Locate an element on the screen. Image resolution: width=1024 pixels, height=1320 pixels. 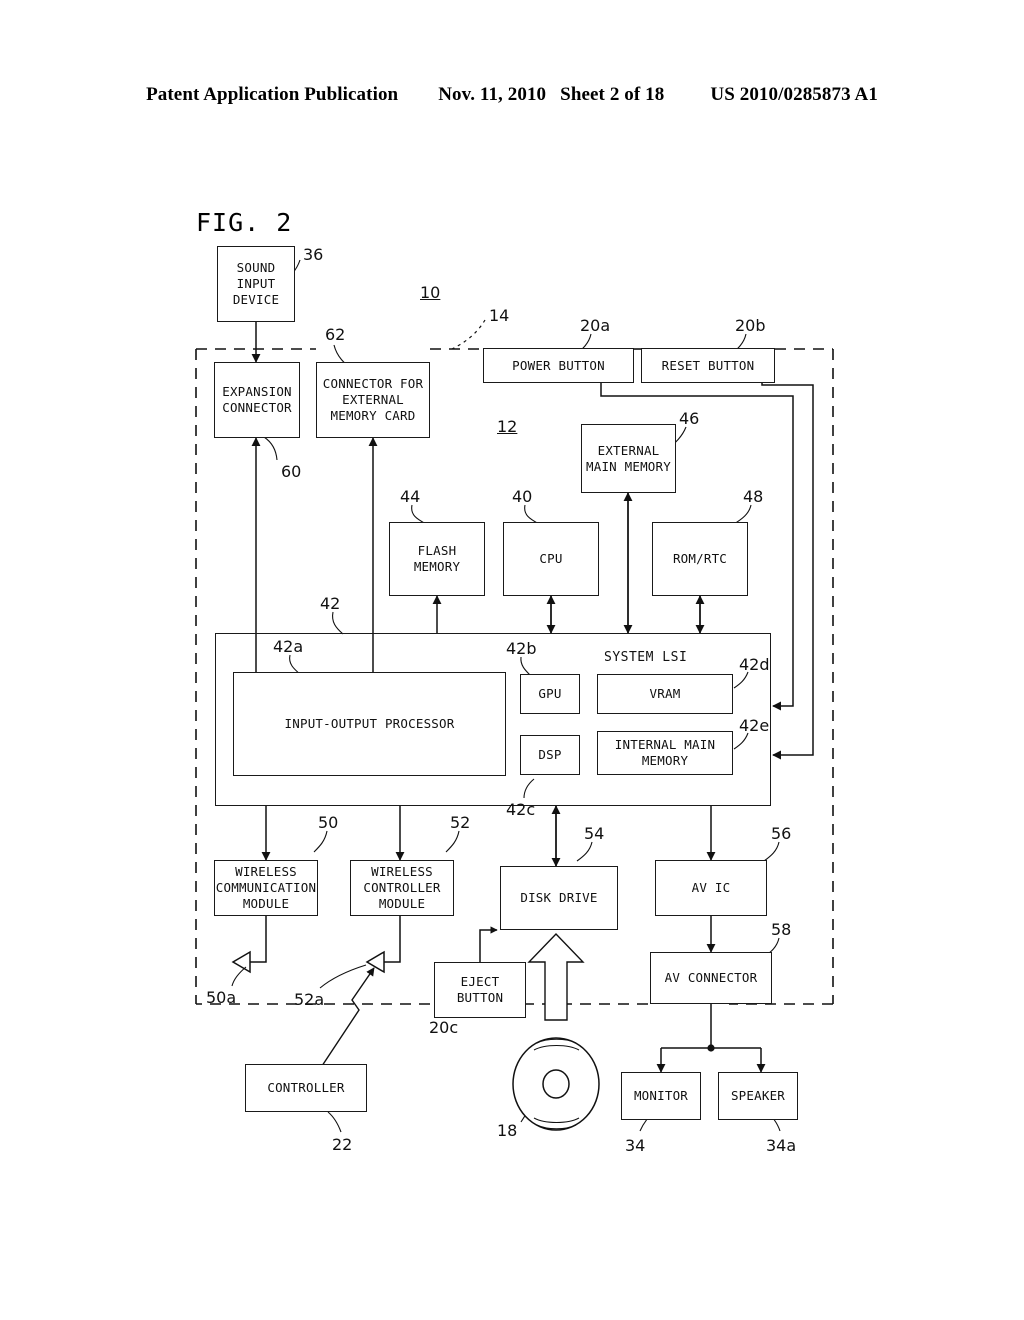
block-controller: CONTROLLER is located at coordinates (306, 1088).